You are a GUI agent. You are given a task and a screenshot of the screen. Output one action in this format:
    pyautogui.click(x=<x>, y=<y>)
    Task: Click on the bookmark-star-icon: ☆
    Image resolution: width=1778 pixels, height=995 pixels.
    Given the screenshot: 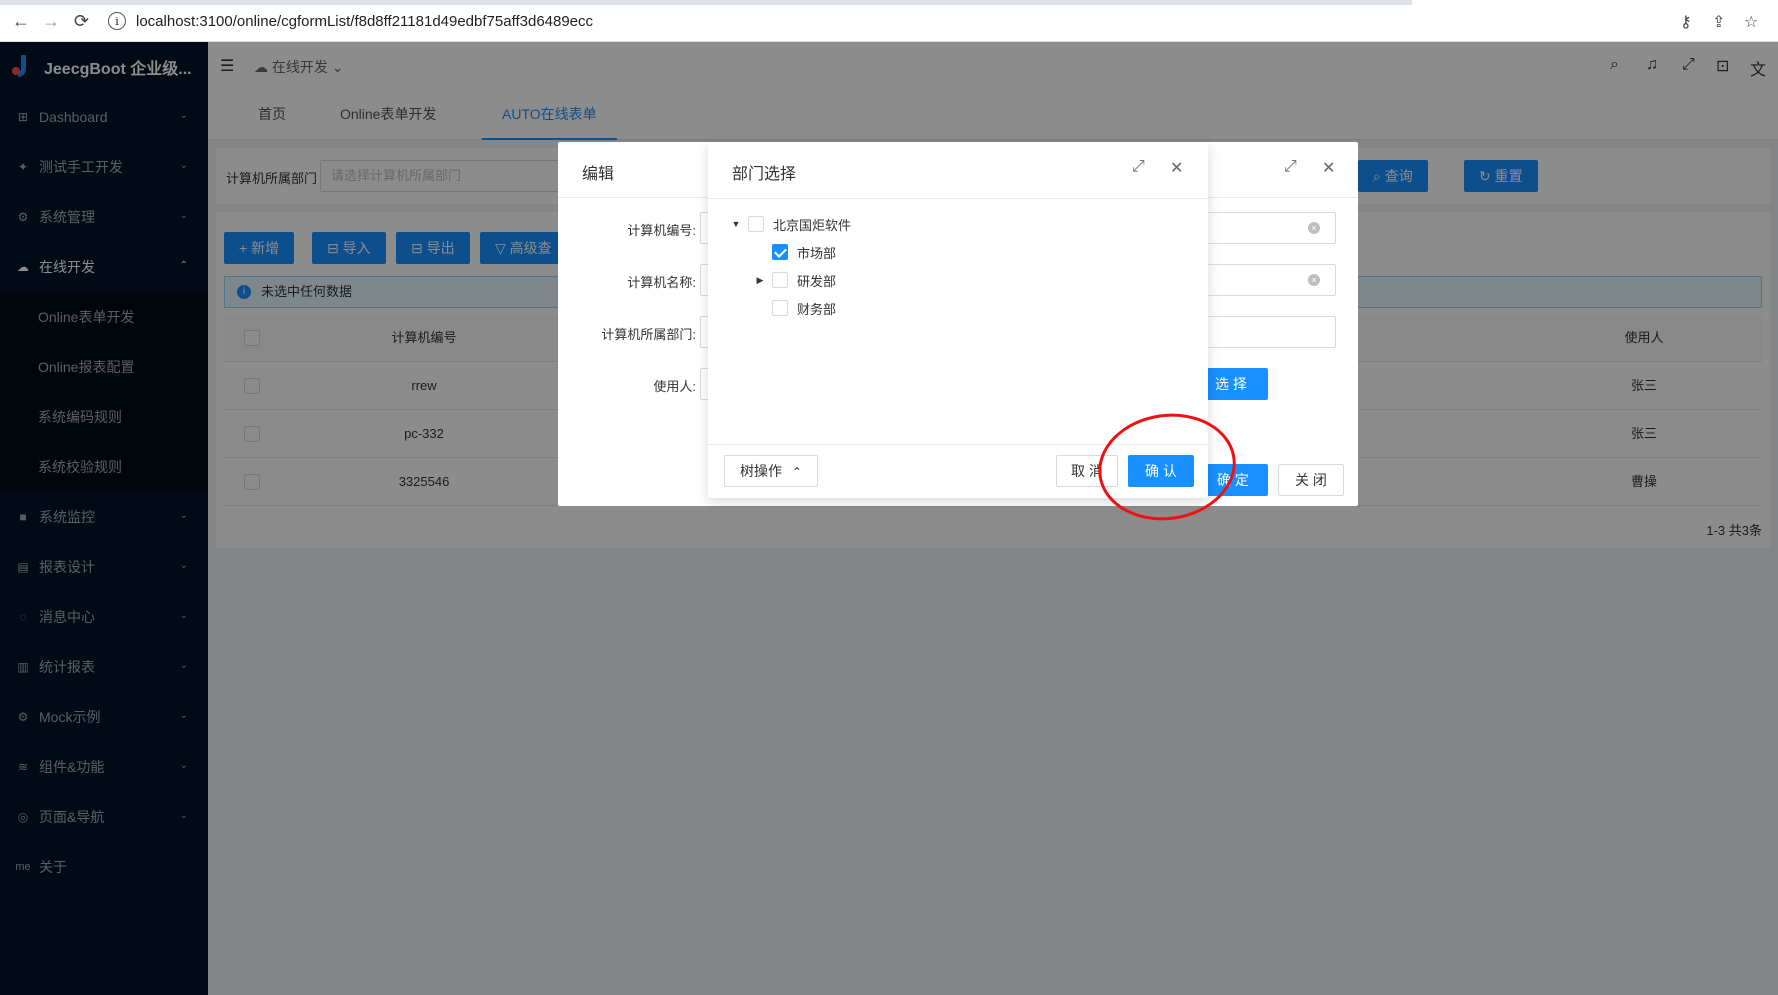 What is the action you would take?
    pyautogui.click(x=1751, y=22)
    